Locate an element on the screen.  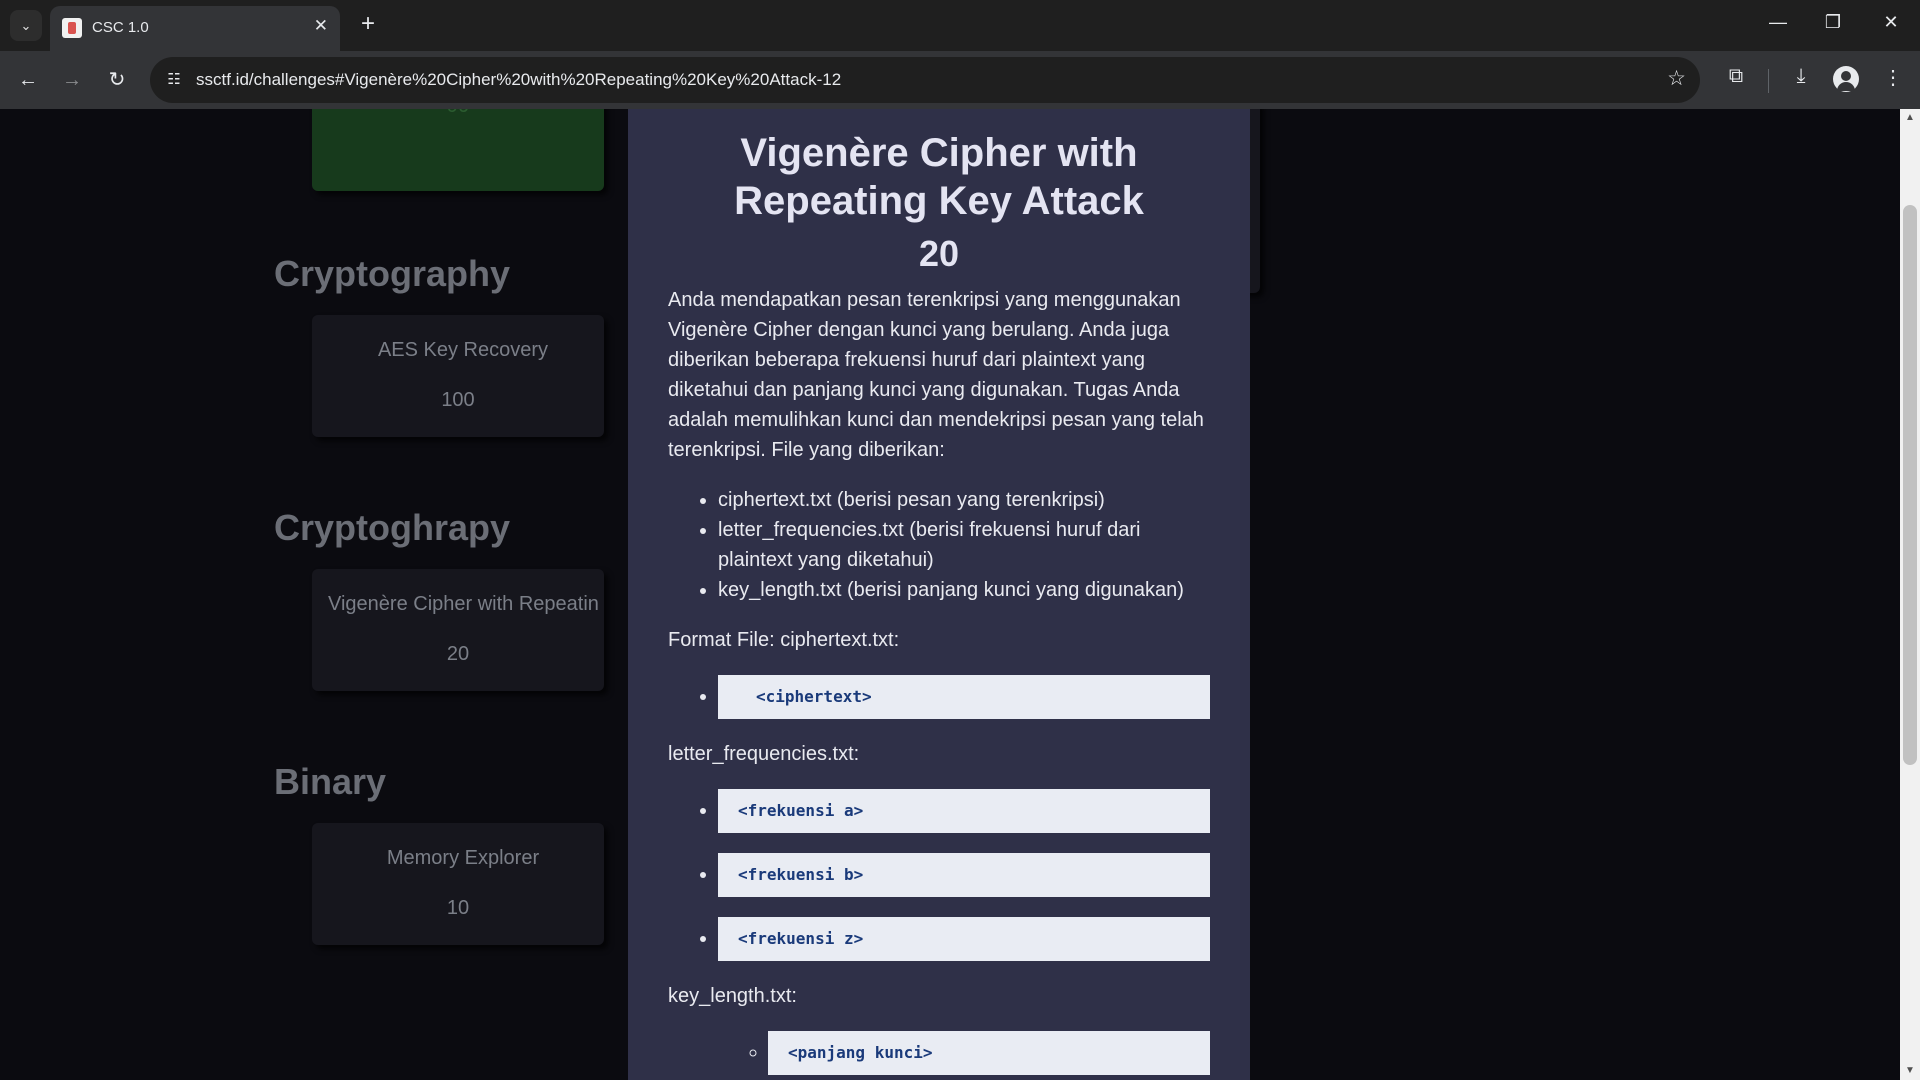
code-block: <frekuensi z> is located at coordinates (964, 939).